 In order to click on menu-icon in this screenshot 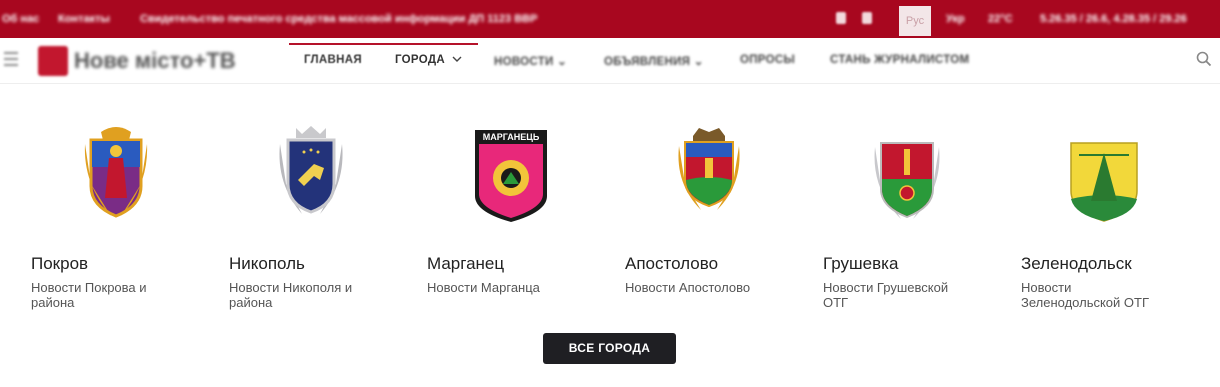, I will do `click(11, 59)`.